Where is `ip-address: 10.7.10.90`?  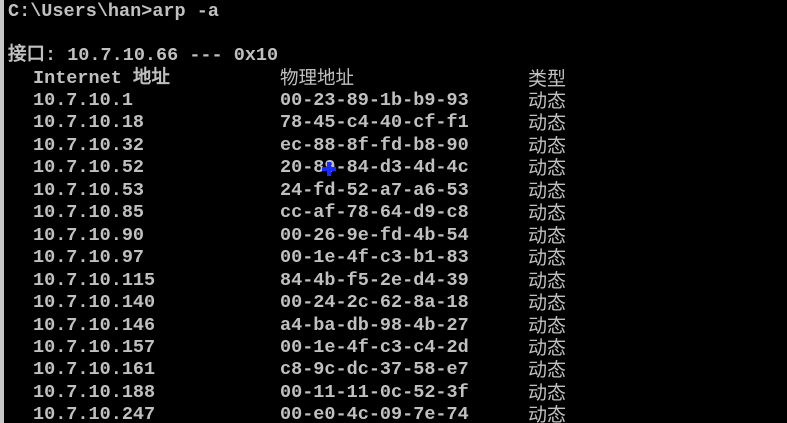 ip-address: 10.7.10.90 is located at coordinates (89, 235).